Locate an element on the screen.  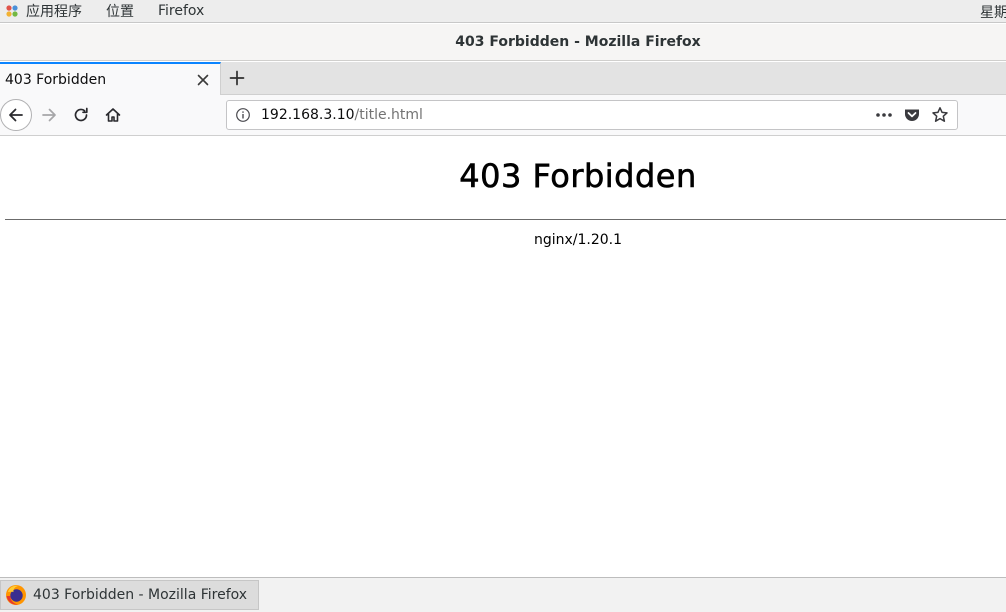
gnome-top-bar: 应用程序 位置 Firefox 星期 is located at coordinates (503, 11).